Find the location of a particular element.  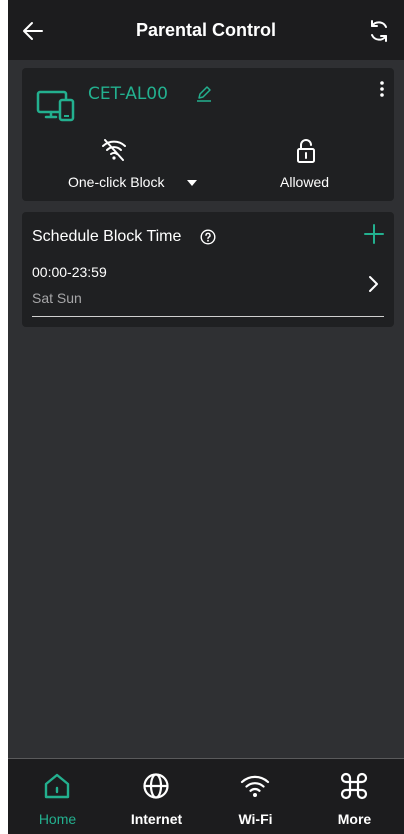

schedule-time: 00:00-23:59 is located at coordinates (69, 272).